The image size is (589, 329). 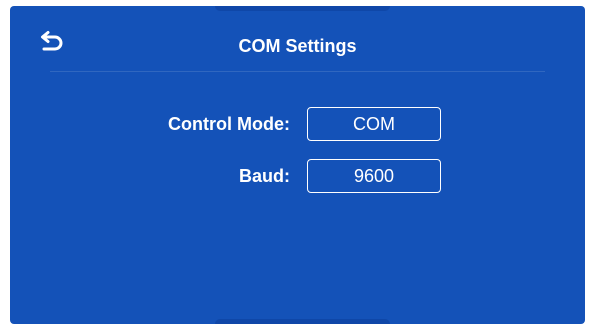 I want to click on baud-label: Baud:, so click(x=264, y=176).